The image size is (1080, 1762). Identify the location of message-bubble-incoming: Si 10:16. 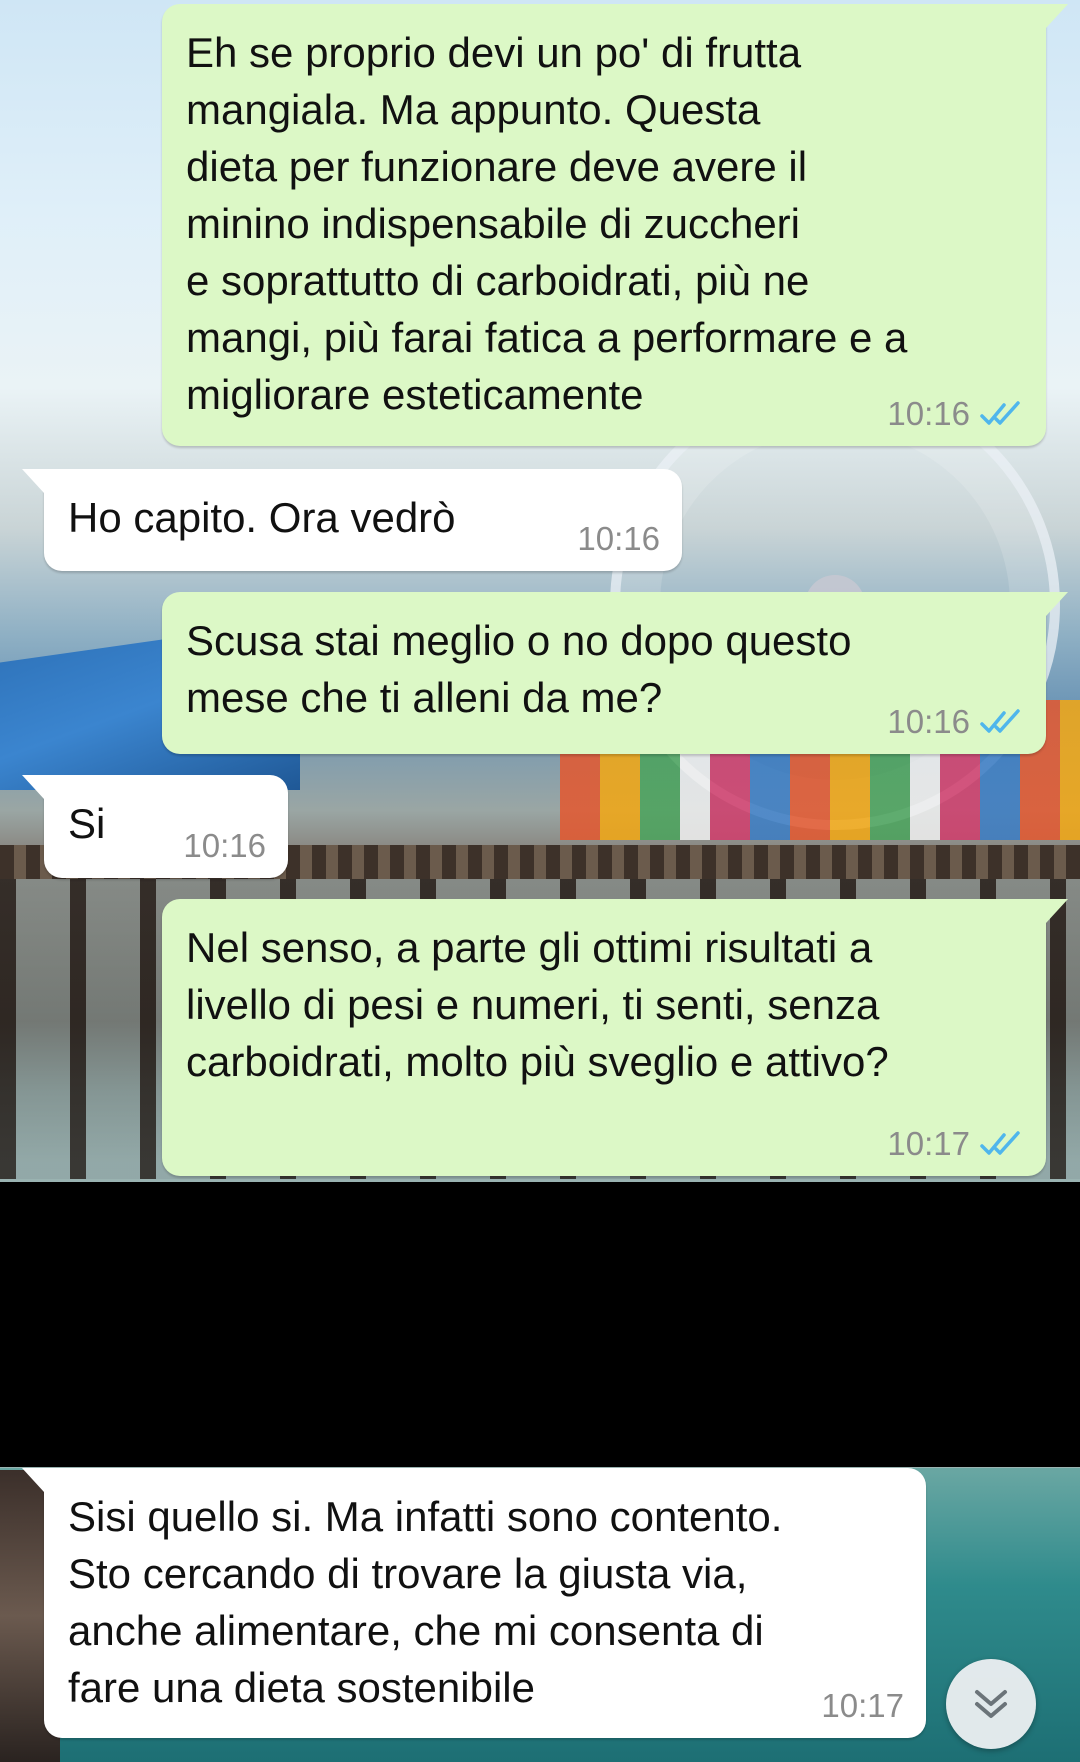
(155, 826).